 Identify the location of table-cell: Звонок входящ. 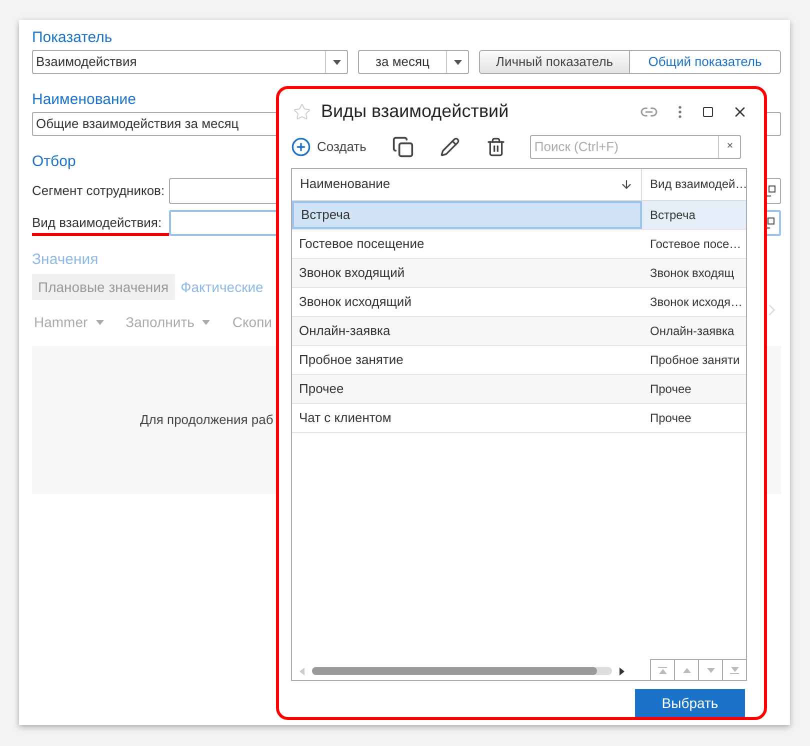
(694, 272).